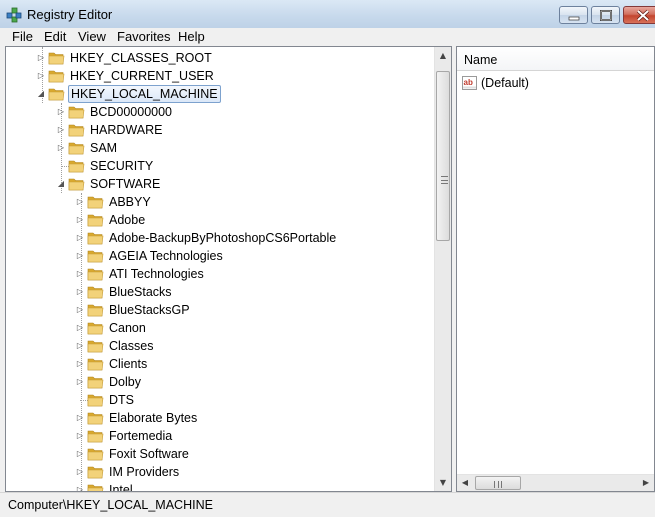 Image resolution: width=655 pixels, height=517 pixels. What do you see at coordinates (127, 220) in the screenshot?
I see `tree-node-label: Adobe` at bounding box center [127, 220].